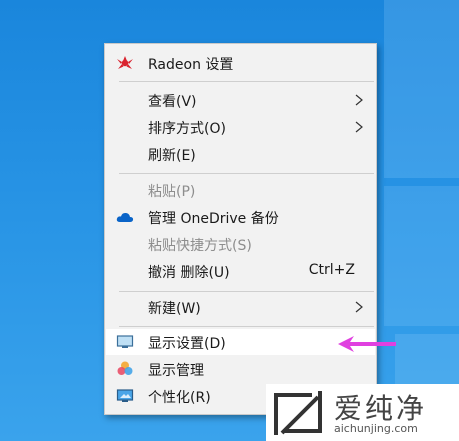 This screenshot has height=441, width=459. Describe the element at coordinates (125, 396) in the screenshot. I see `personalize-icon` at that location.